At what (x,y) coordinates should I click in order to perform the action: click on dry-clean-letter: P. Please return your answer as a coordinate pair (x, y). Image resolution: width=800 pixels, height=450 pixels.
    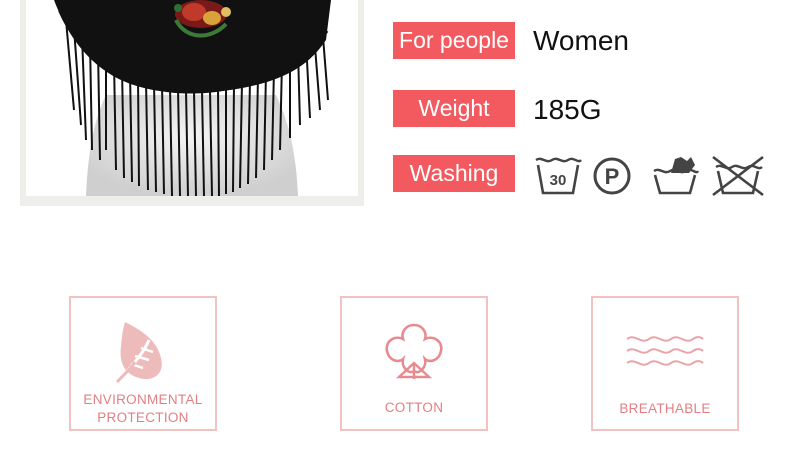
    Looking at the image, I should click on (612, 176).